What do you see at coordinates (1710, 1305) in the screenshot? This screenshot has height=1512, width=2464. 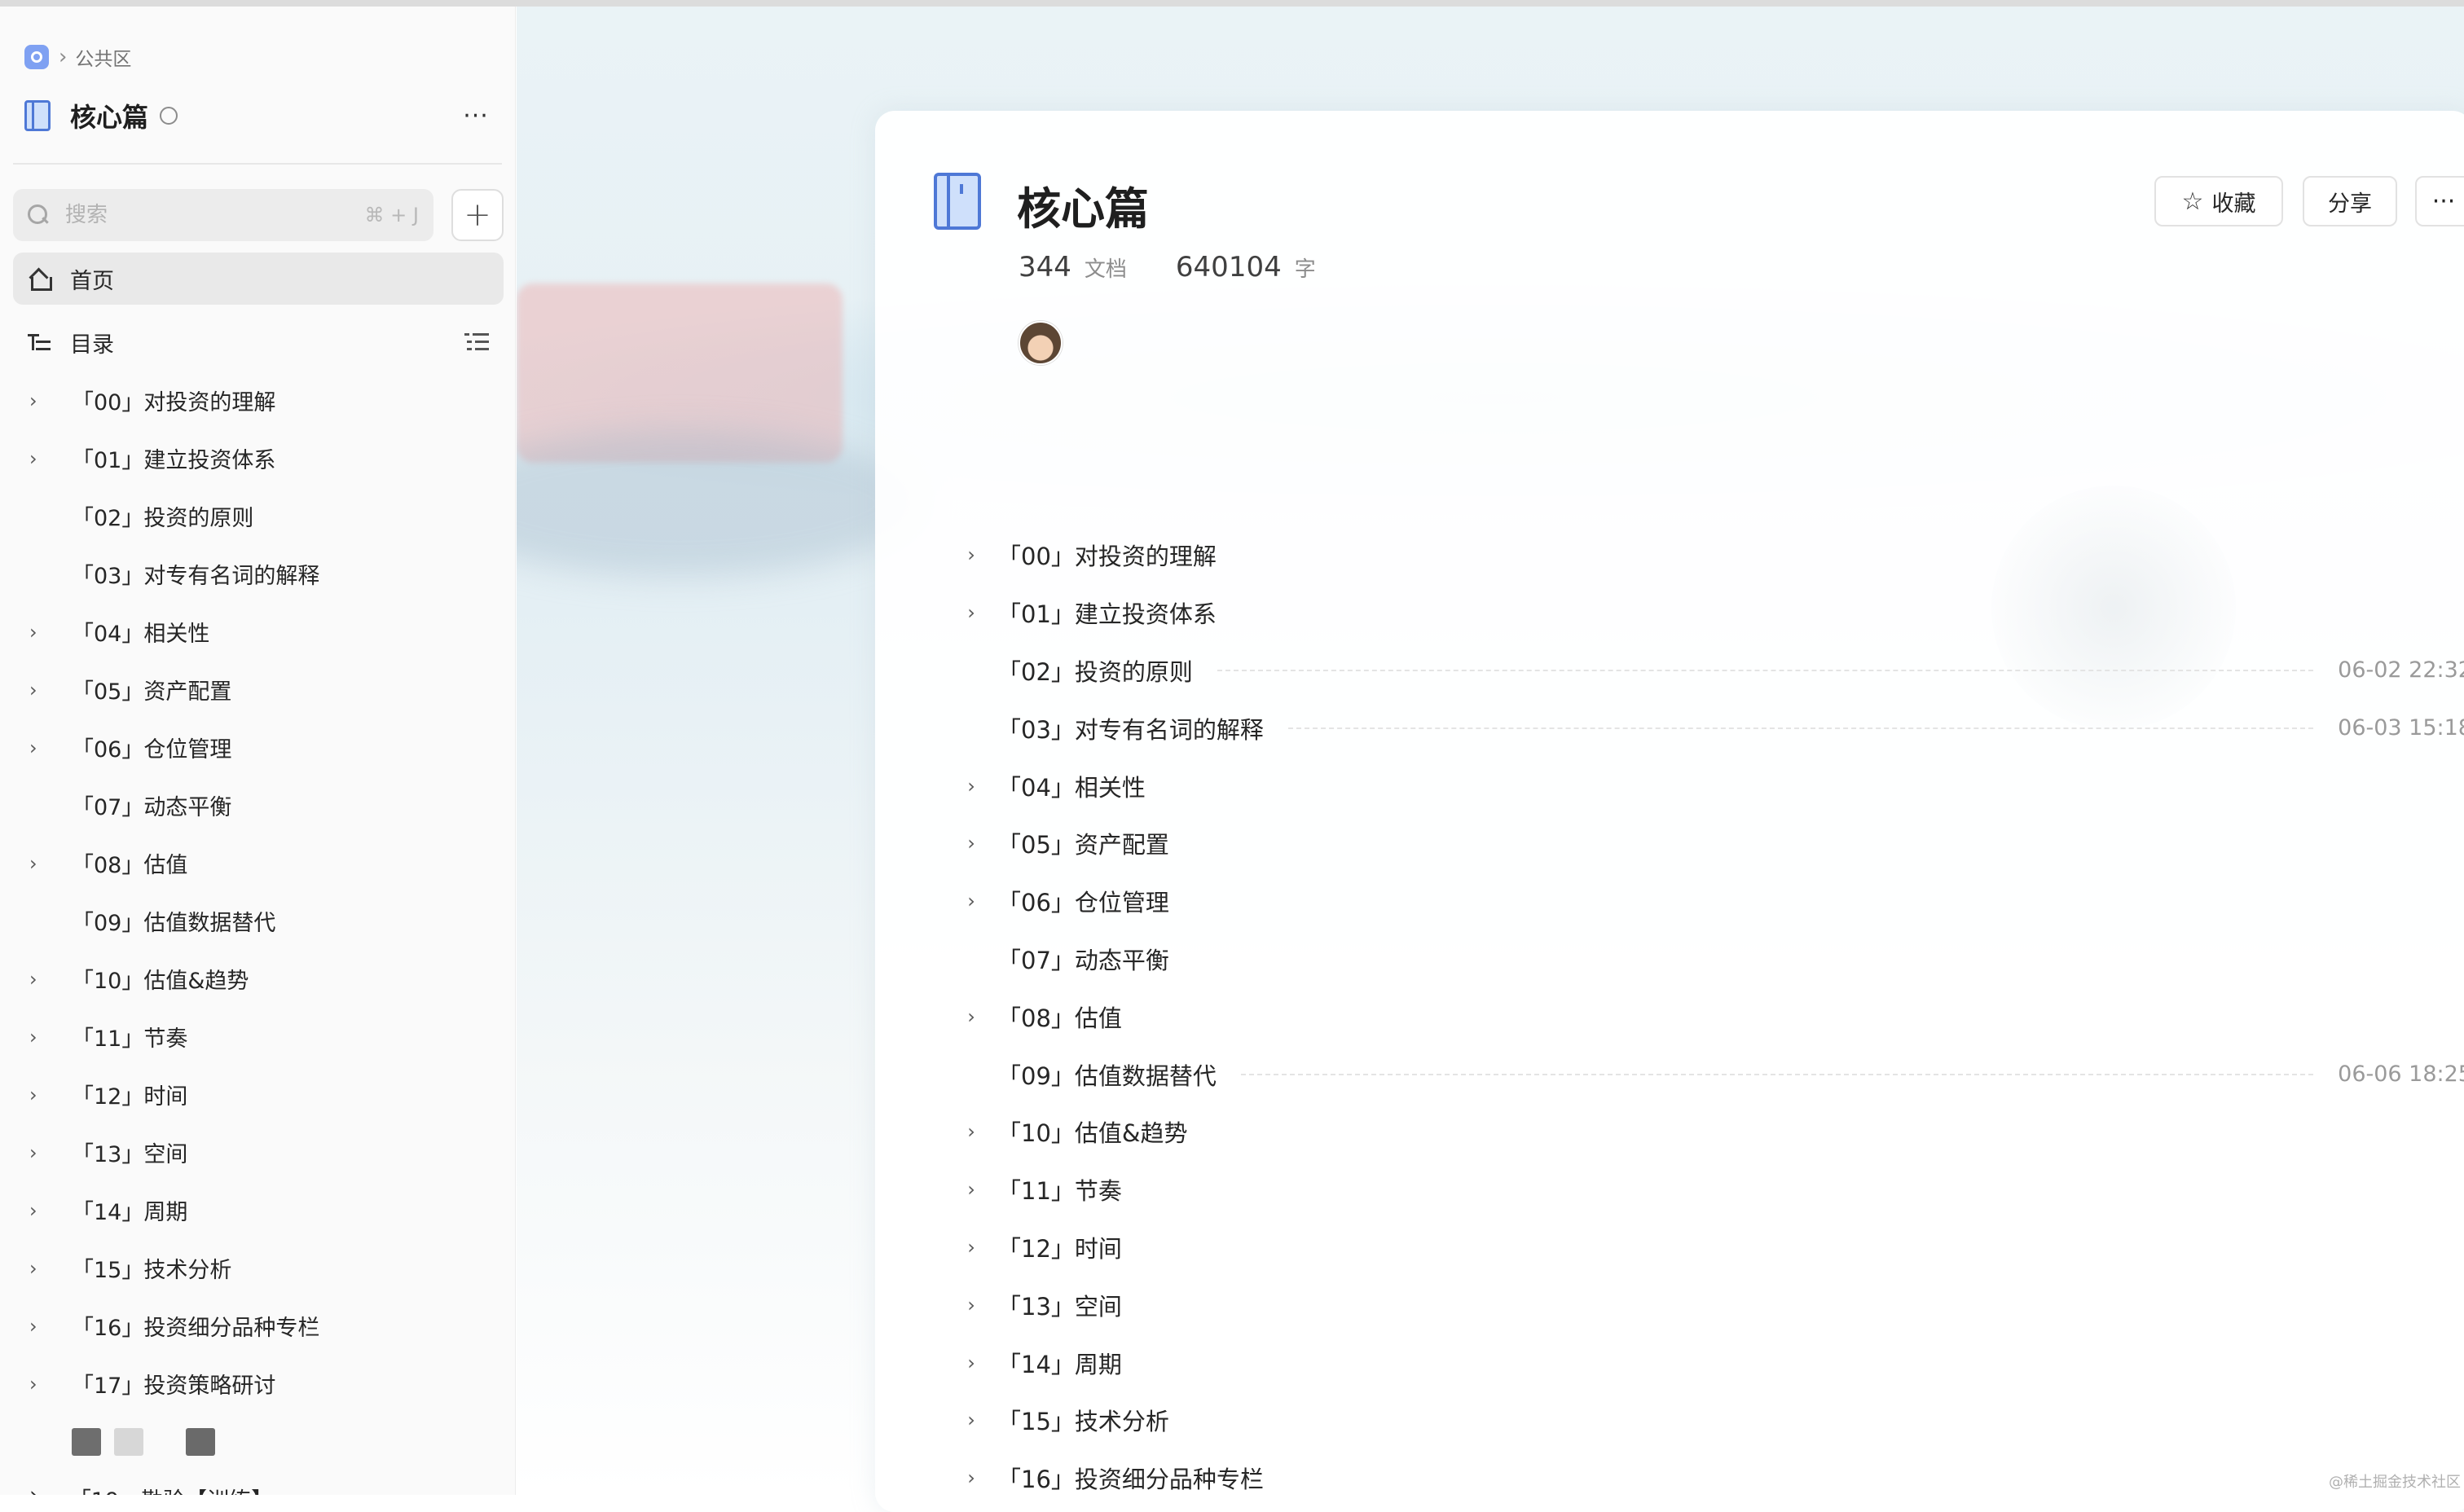 I see `doc-list-item: › 「13」空间` at bounding box center [1710, 1305].